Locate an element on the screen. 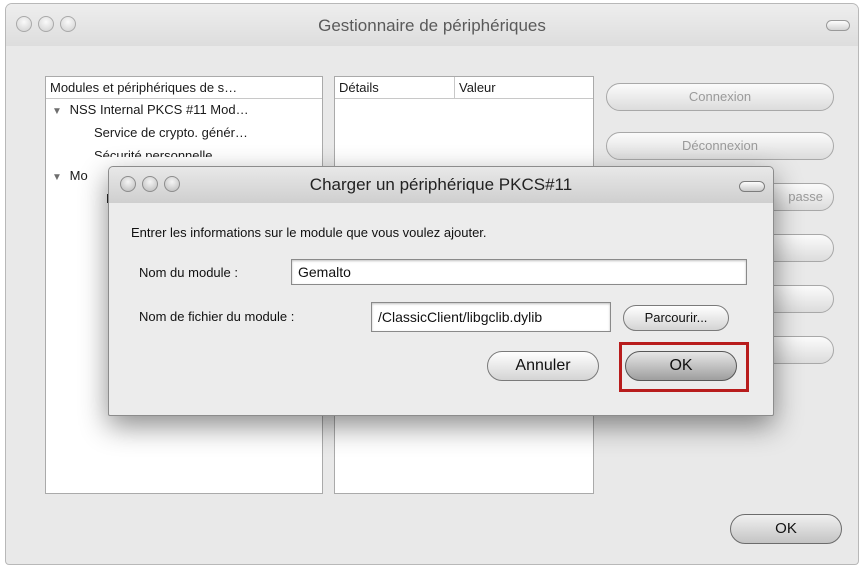 The image size is (862, 569). ok-highlight-box is located at coordinates (684, 367).